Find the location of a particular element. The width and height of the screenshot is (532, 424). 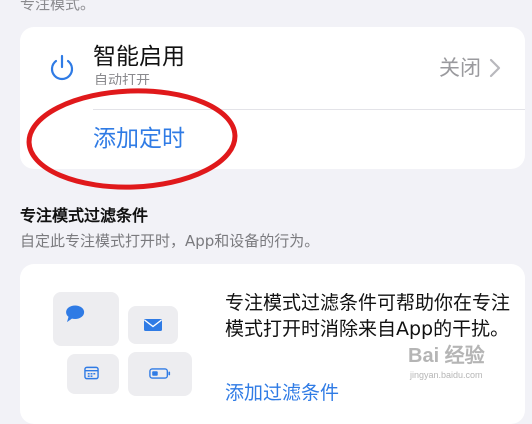

battery-icon is located at coordinates (160, 373).